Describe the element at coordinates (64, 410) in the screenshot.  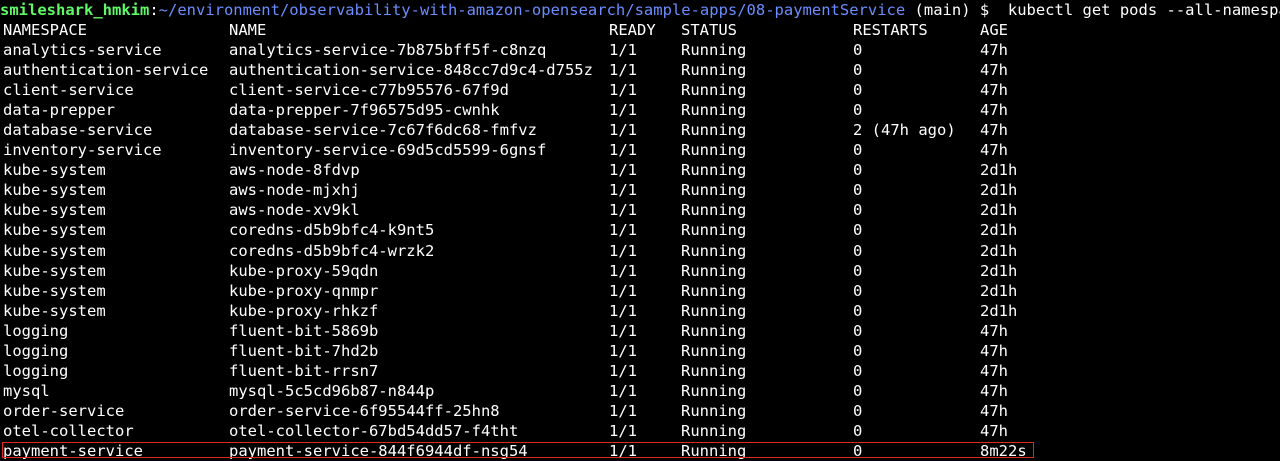
I see `cell-namespace: order-service` at that location.